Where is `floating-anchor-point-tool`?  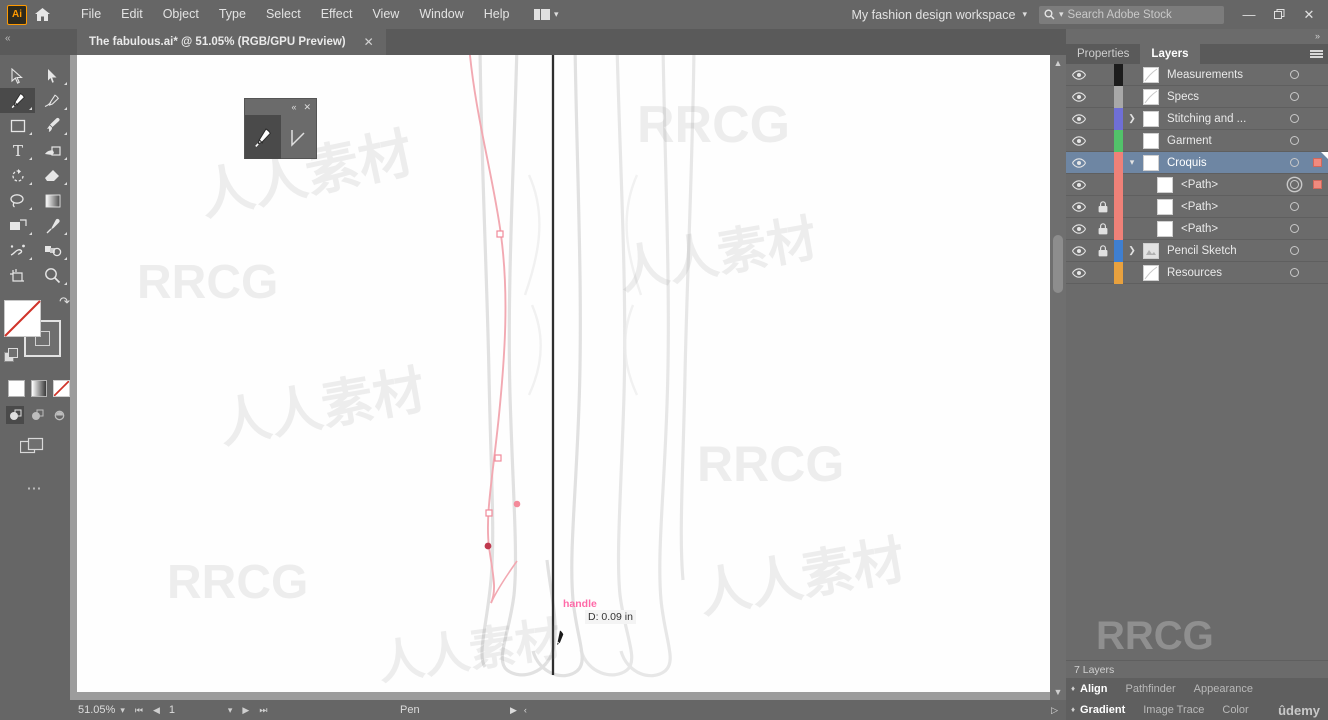 floating-anchor-point-tool is located at coordinates (299, 137).